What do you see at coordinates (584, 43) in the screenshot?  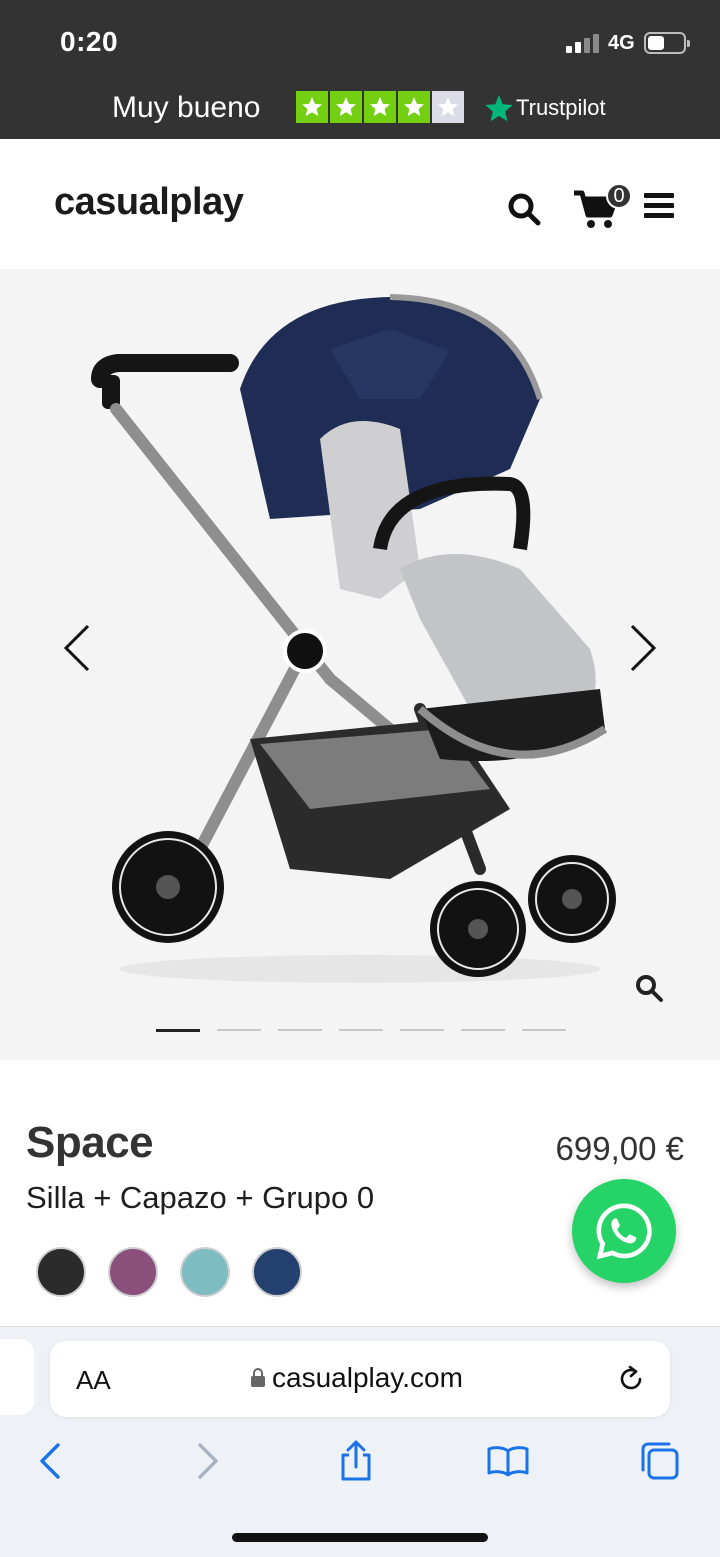 I see `signal-icon` at bounding box center [584, 43].